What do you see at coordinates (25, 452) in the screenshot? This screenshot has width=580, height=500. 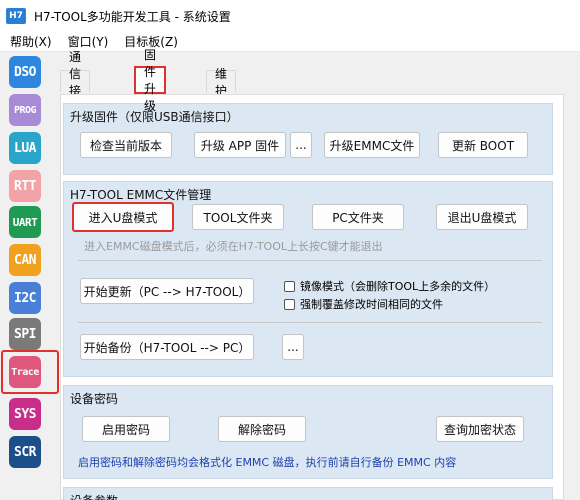 I see `sidebar-scr-button: SCR` at bounding box center [25, 452].